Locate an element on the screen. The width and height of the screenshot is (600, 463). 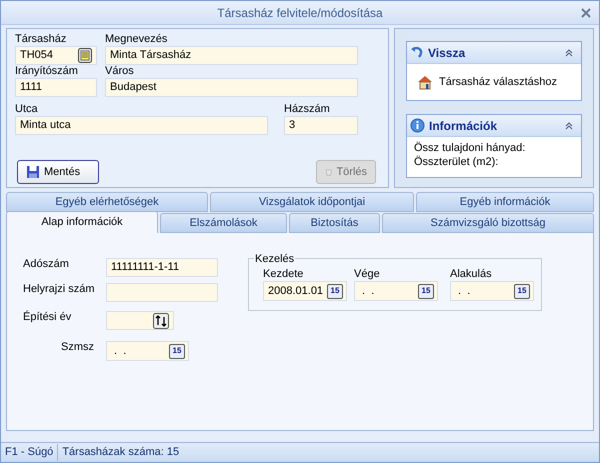
list-icon is located at coordinates (85, 55).